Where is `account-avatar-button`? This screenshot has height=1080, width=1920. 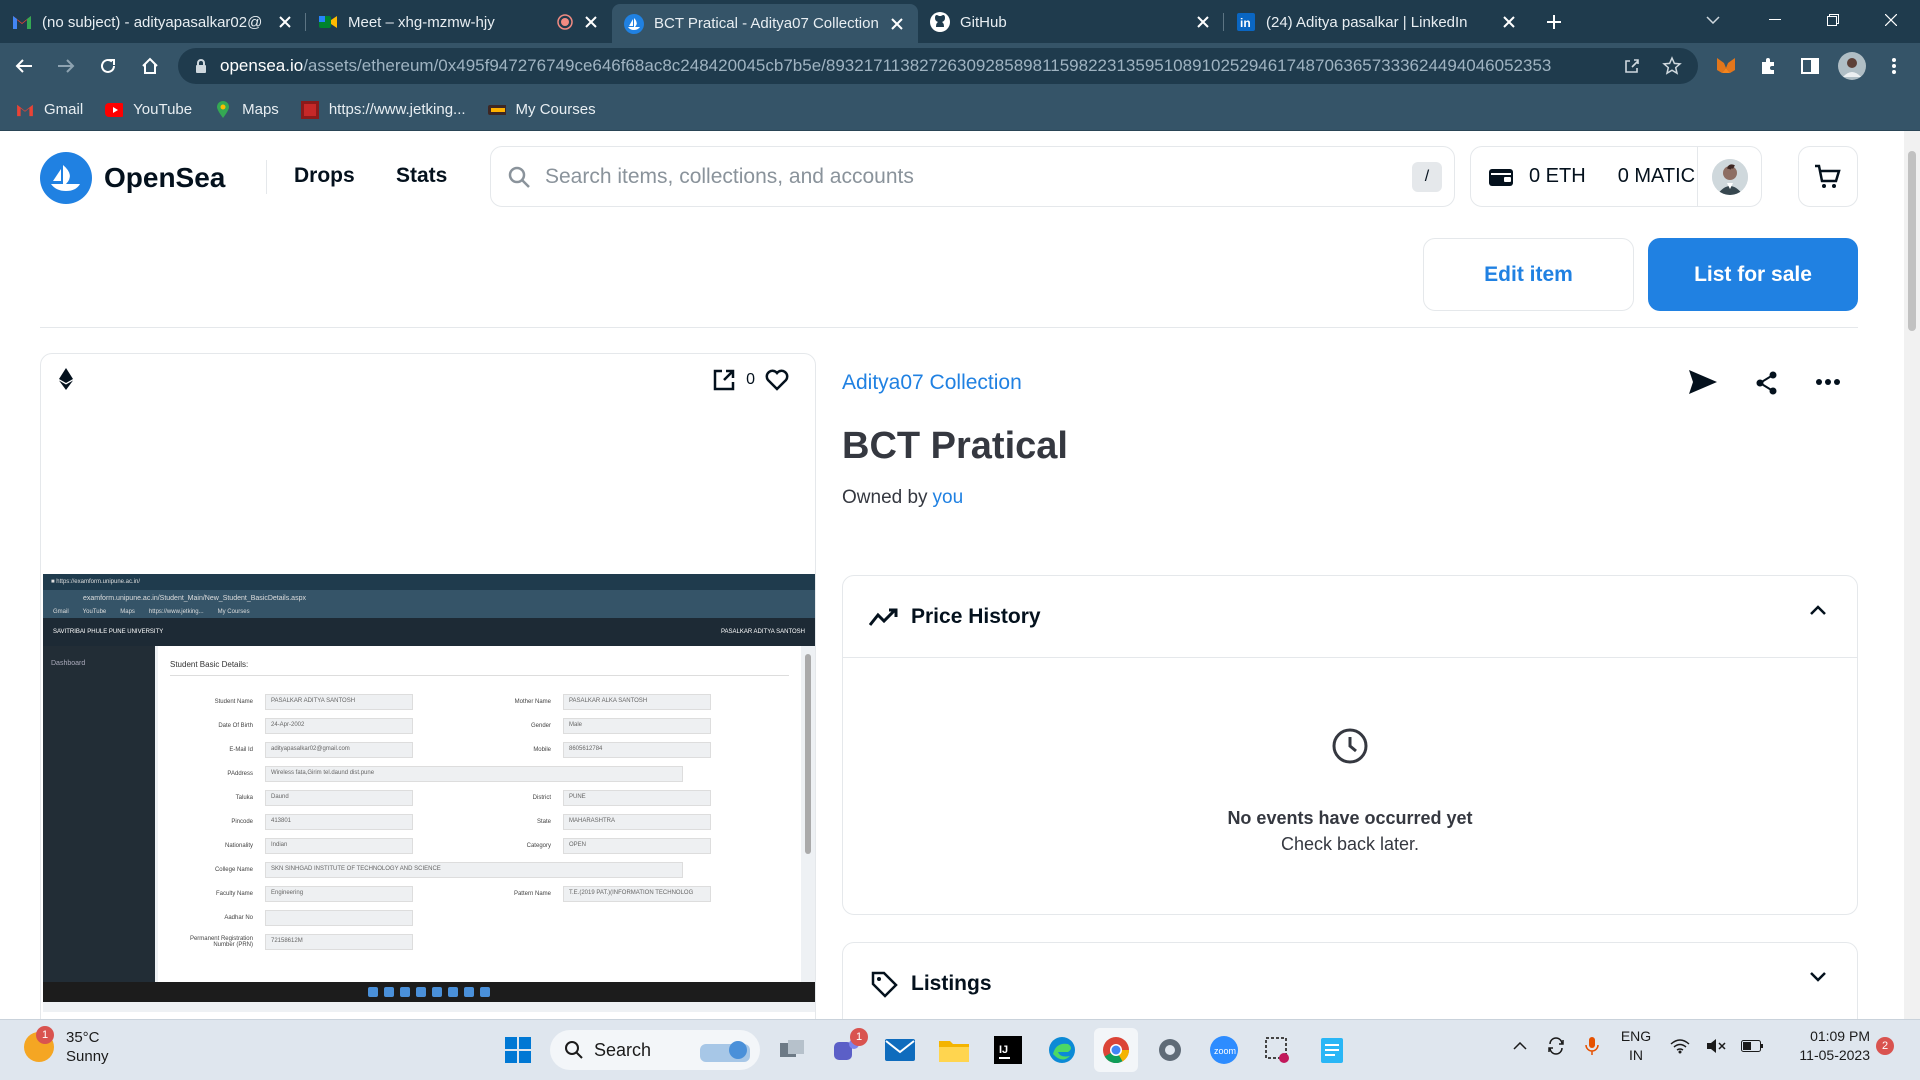 account-avatar-button is located at coordinates (1729, 176).